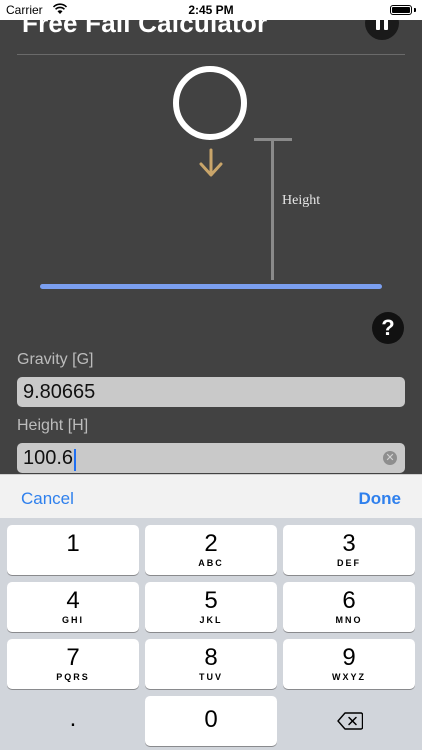 The image size is (422, 750). I want to click on title-divider, so click(211, 54).